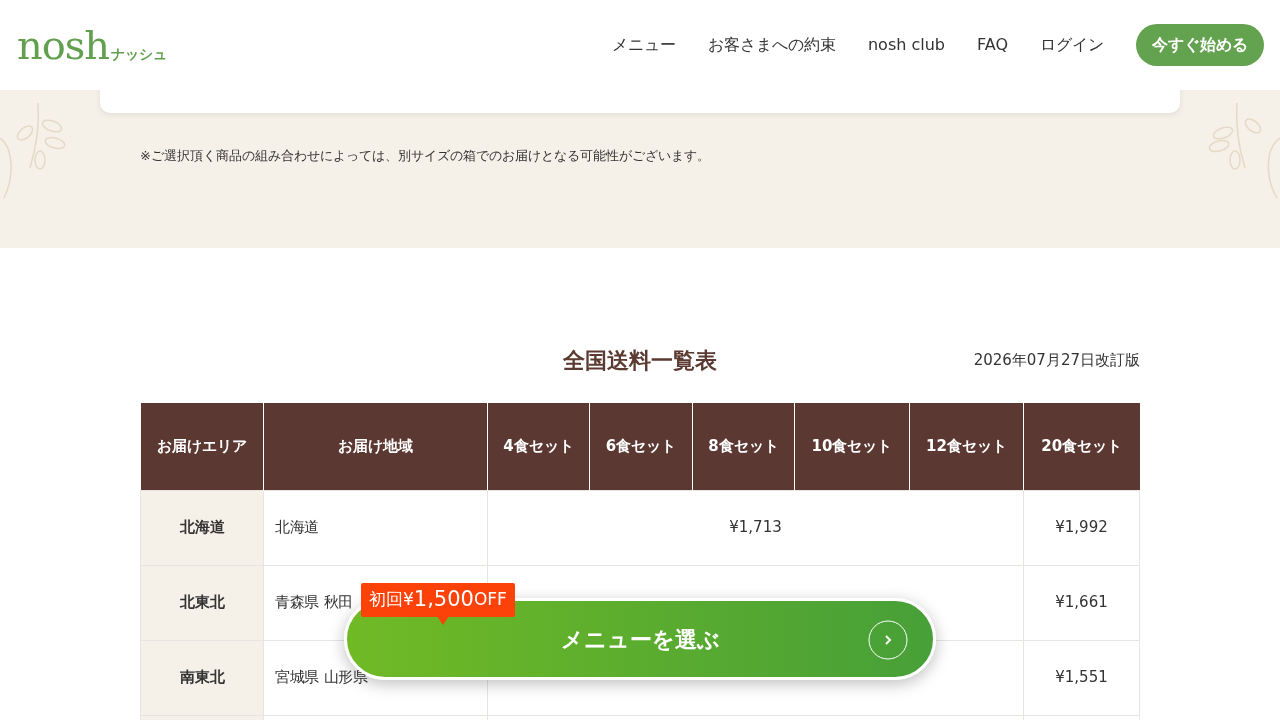 The height and width of the screenshot is (720, 1280). What do you see at coordinates (538, 446) in the screenshot?
I see `column-header: 4食セット` at bounding box center [538, 446].